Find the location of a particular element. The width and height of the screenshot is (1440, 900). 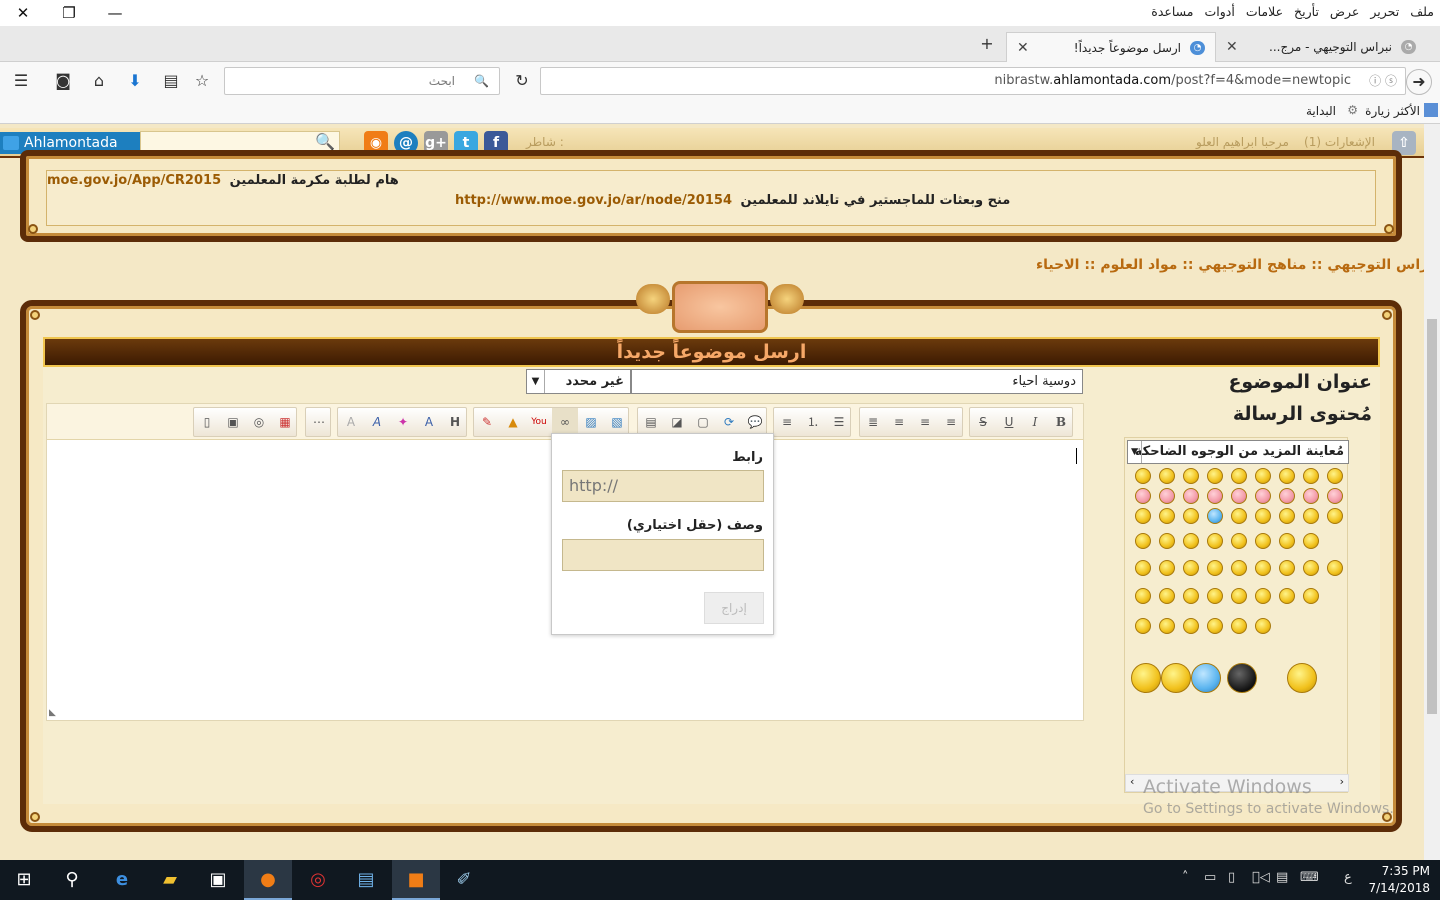

search-icon: ⚲ is located at coordinates (72, 880).